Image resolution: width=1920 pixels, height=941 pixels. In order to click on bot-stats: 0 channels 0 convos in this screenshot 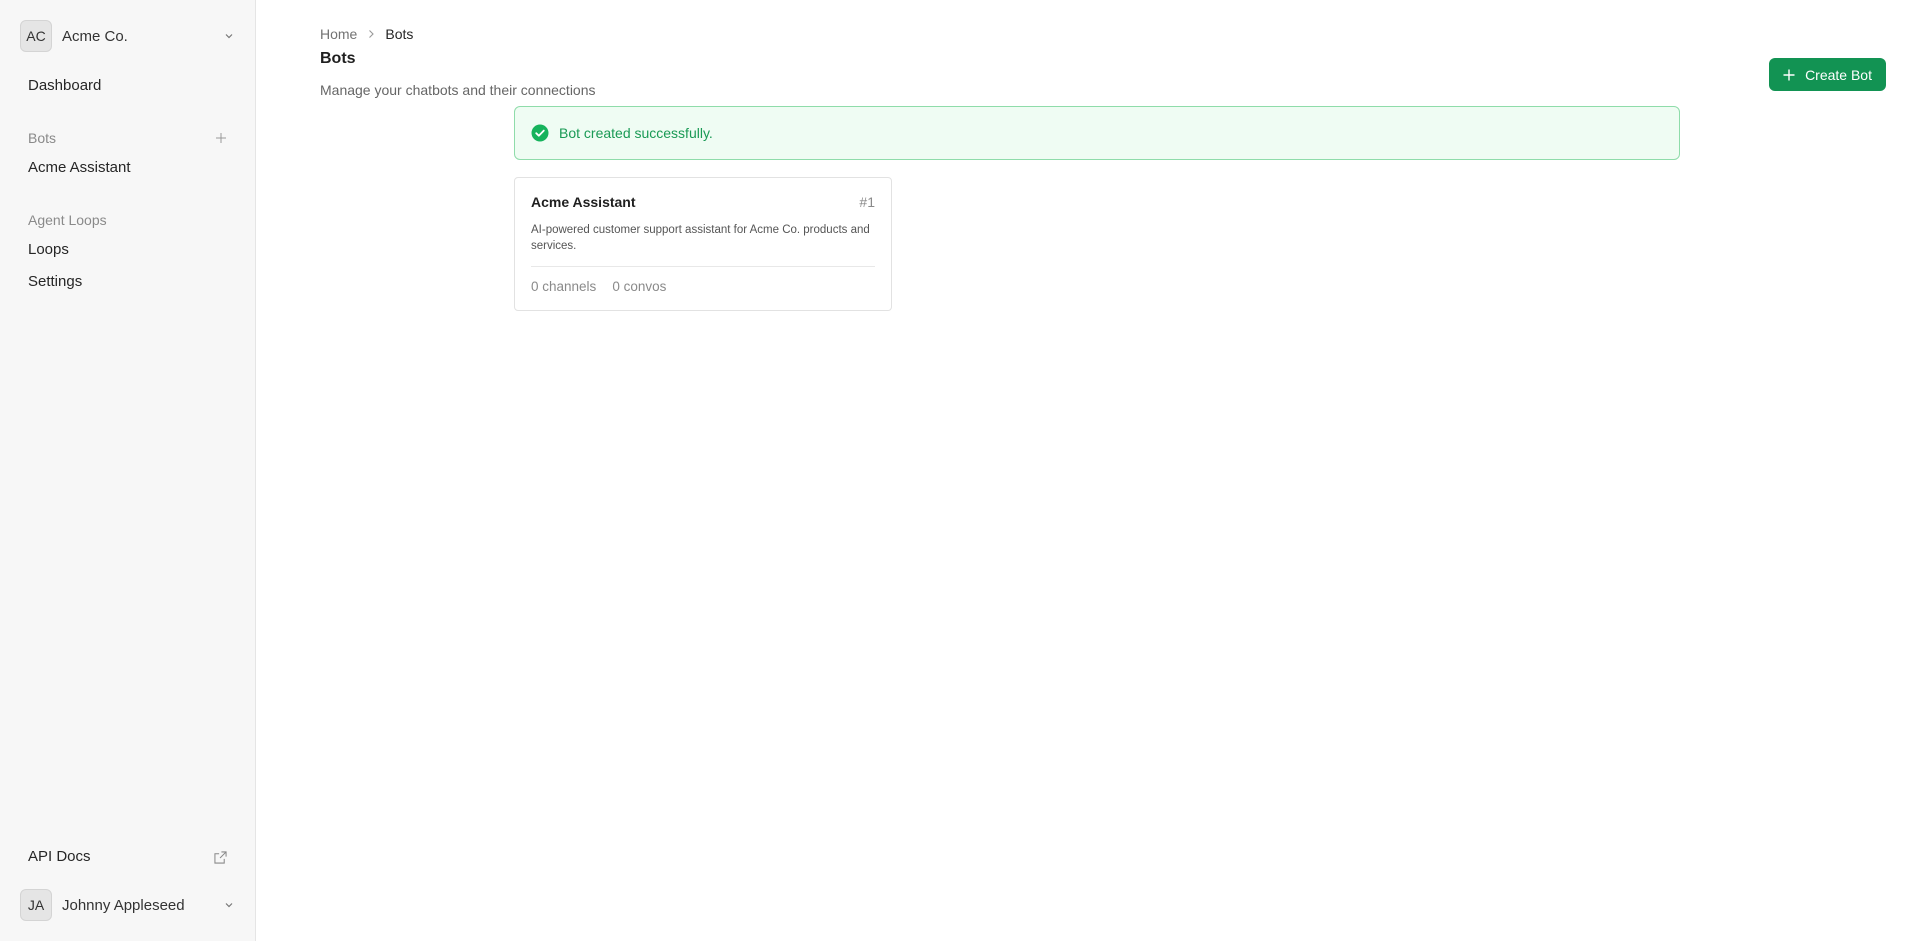, I will do `click(703, 286)`.